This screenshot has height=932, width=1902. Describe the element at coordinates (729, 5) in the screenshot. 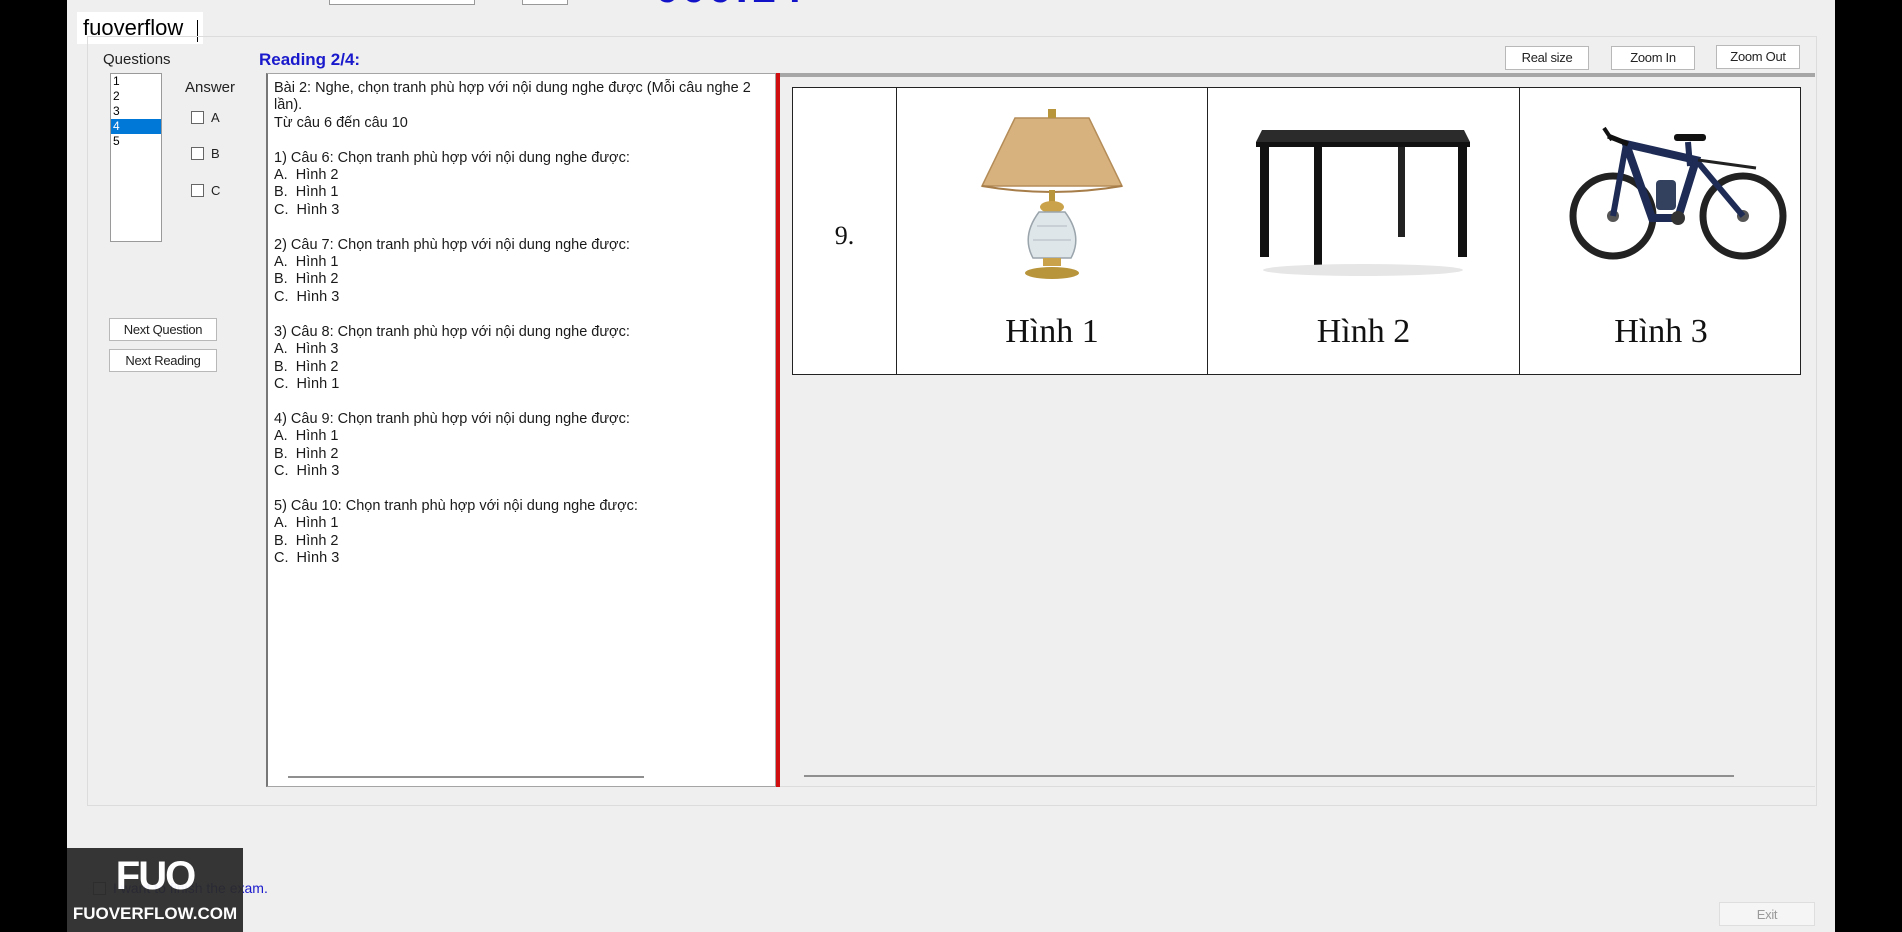

I see `exam-timer: 000:14` at that location.